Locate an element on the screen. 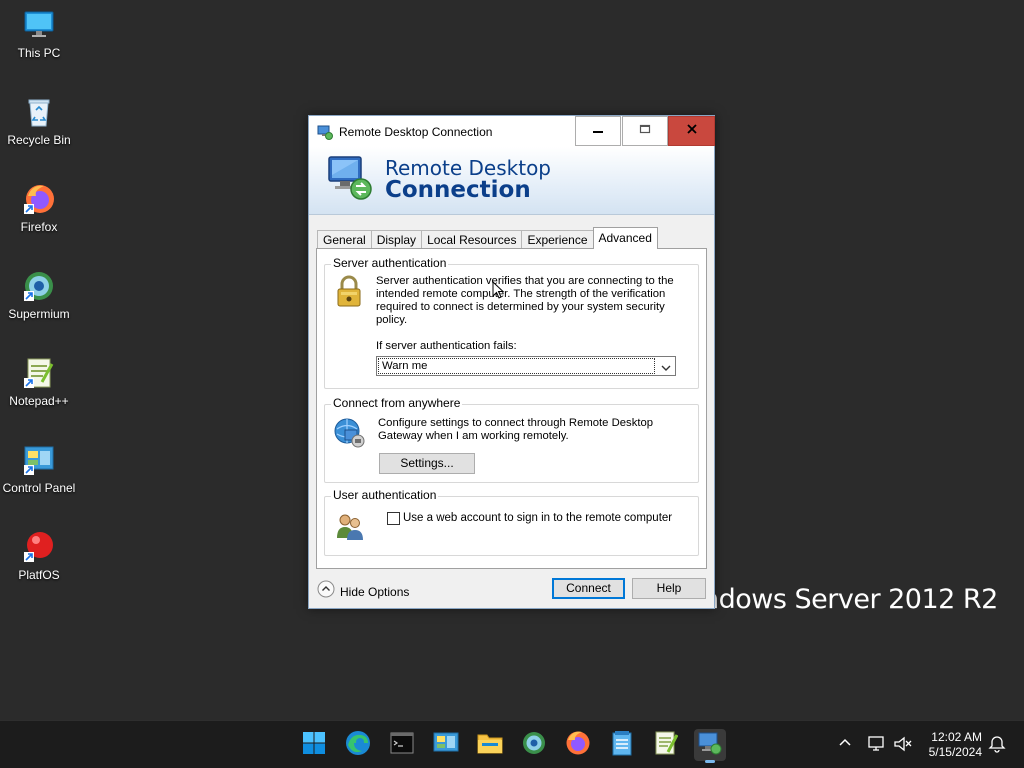 This screenshot has height=768, width=1024. desktop-icon-control-panel: Control Panel is located at coordinates (39, 469).